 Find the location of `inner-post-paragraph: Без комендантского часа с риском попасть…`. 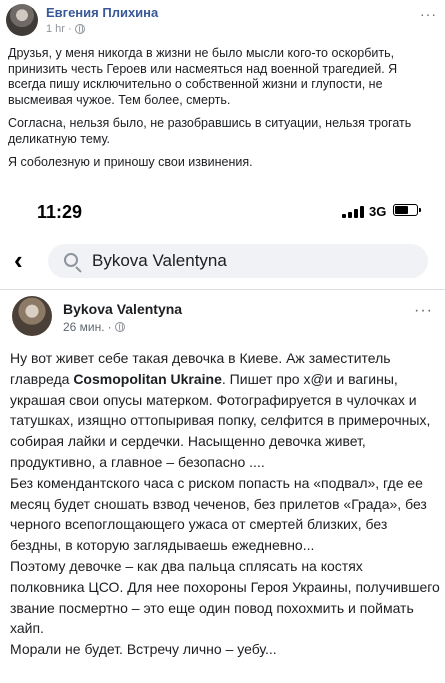

inner-post-paragraph: Без комендантского часа с риском попасть… is located at coordinates (218, 514).